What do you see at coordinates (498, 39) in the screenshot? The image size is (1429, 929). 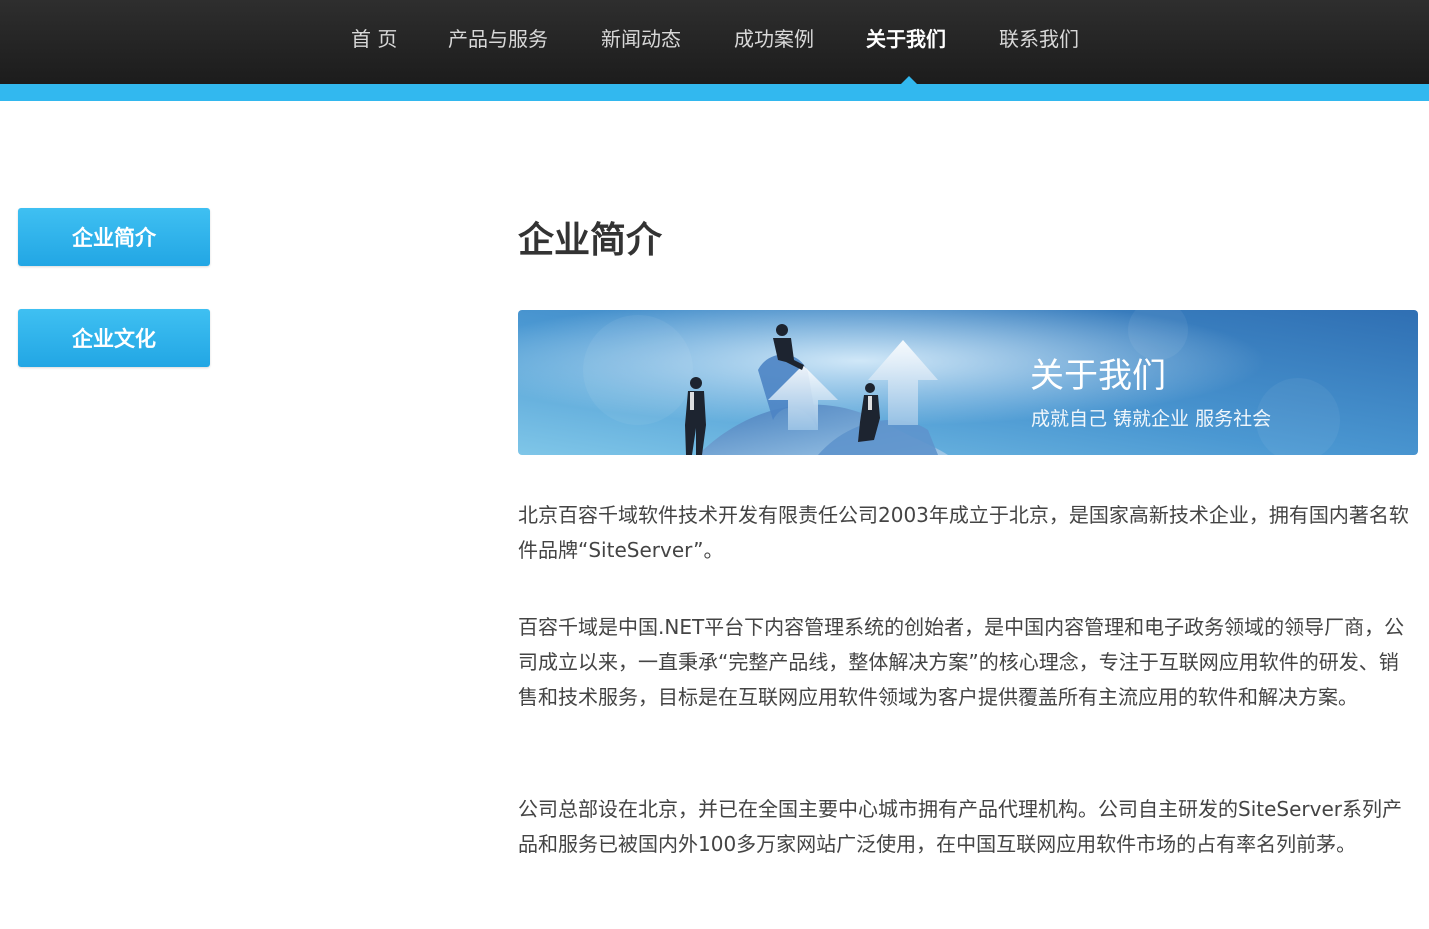 I see `nav-item-products: 产品与服务` at bounding box center [498, 39].